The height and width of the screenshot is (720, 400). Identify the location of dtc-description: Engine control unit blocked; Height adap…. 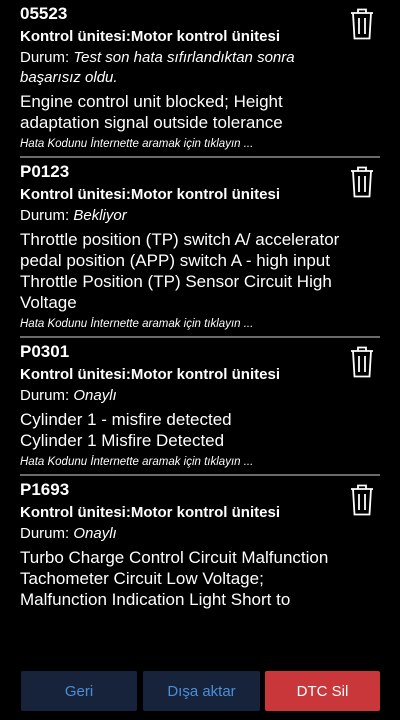
(151, 112).